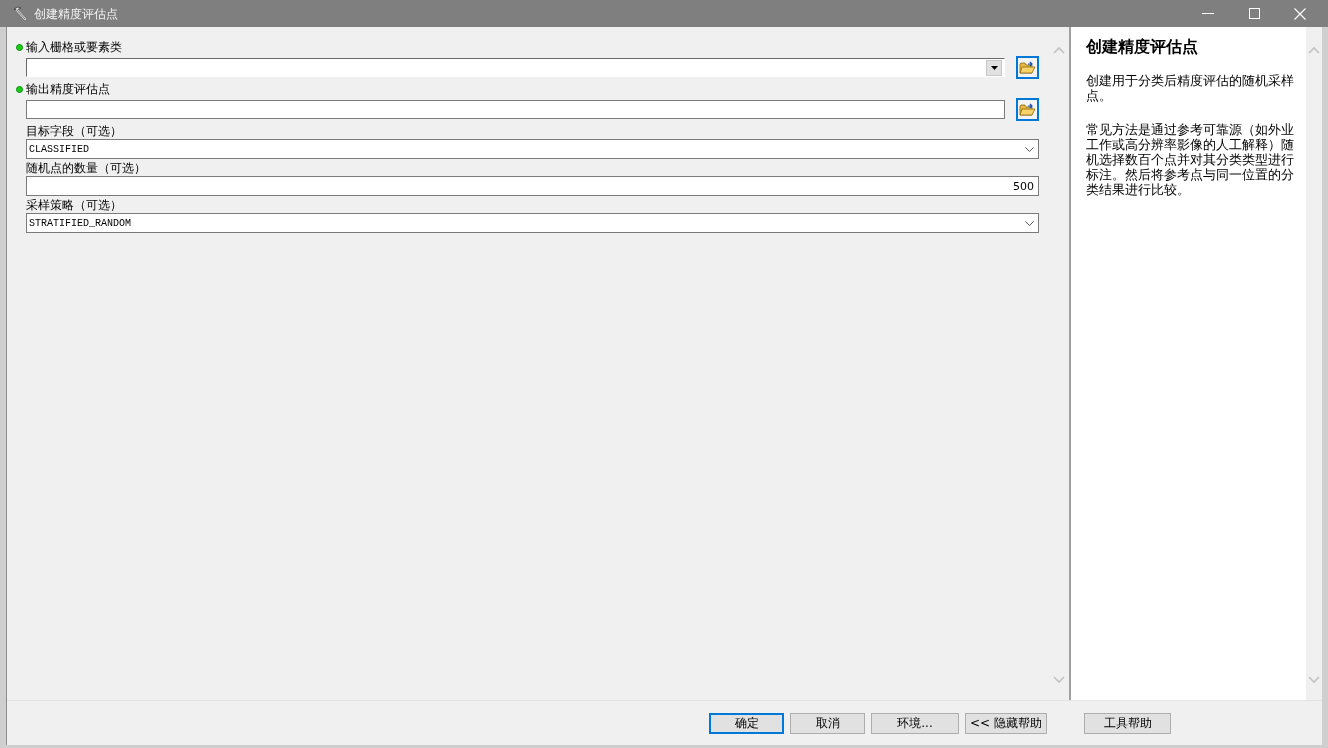 The image size is (1328, 748). Describe the element at coordinates (68, 89) in the screenshot. I see `field-label: 输出精度评估点` at that location.